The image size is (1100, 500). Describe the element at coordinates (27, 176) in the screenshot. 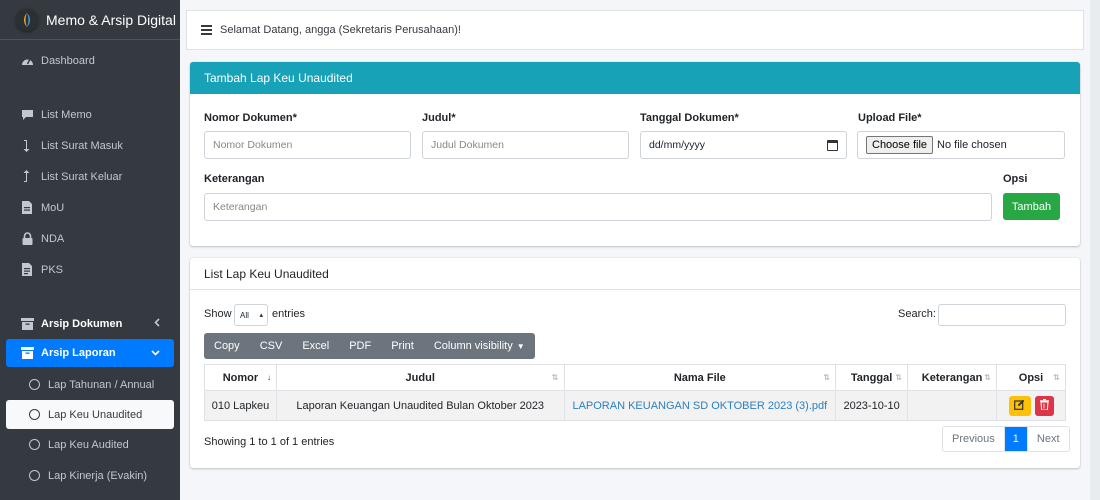

I see `level-up-icon` at that location.